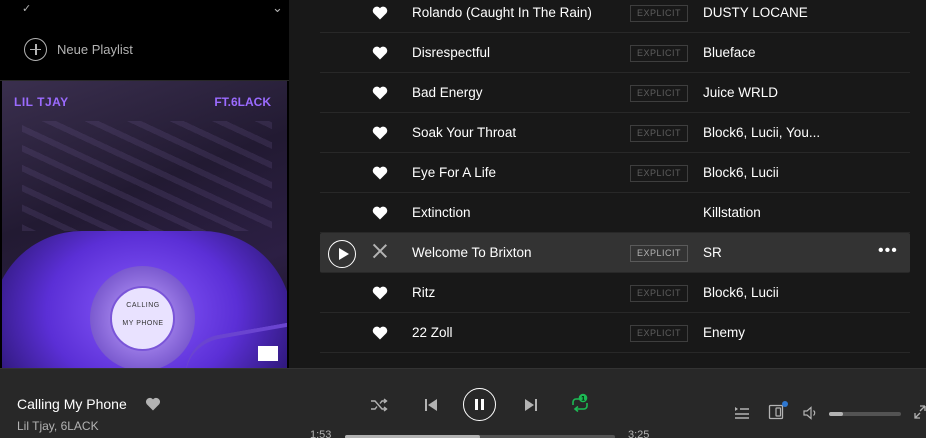 This screenshot has height=438, width=926. I want to click on track-title: Ritz, so click(423, 292).